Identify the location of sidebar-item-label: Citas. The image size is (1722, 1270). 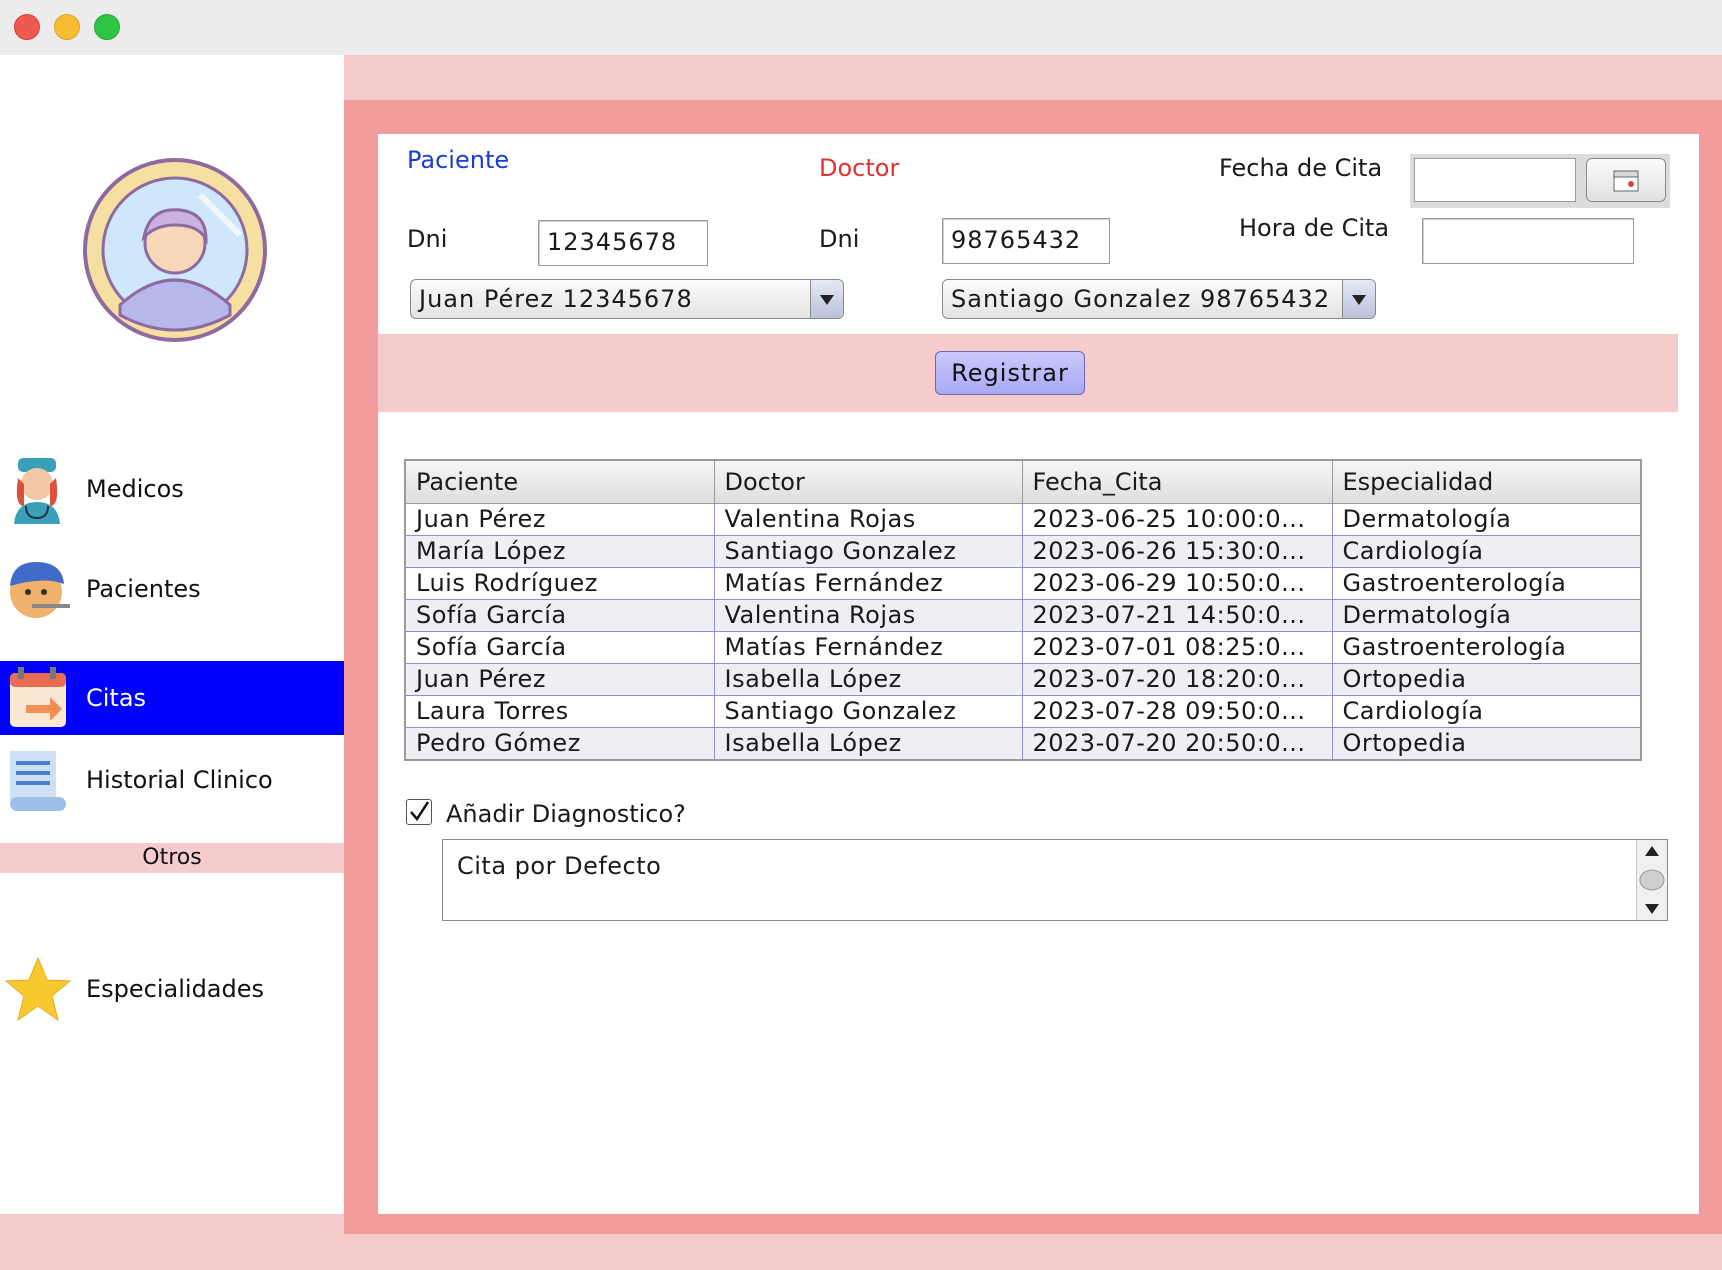
(116, 698).